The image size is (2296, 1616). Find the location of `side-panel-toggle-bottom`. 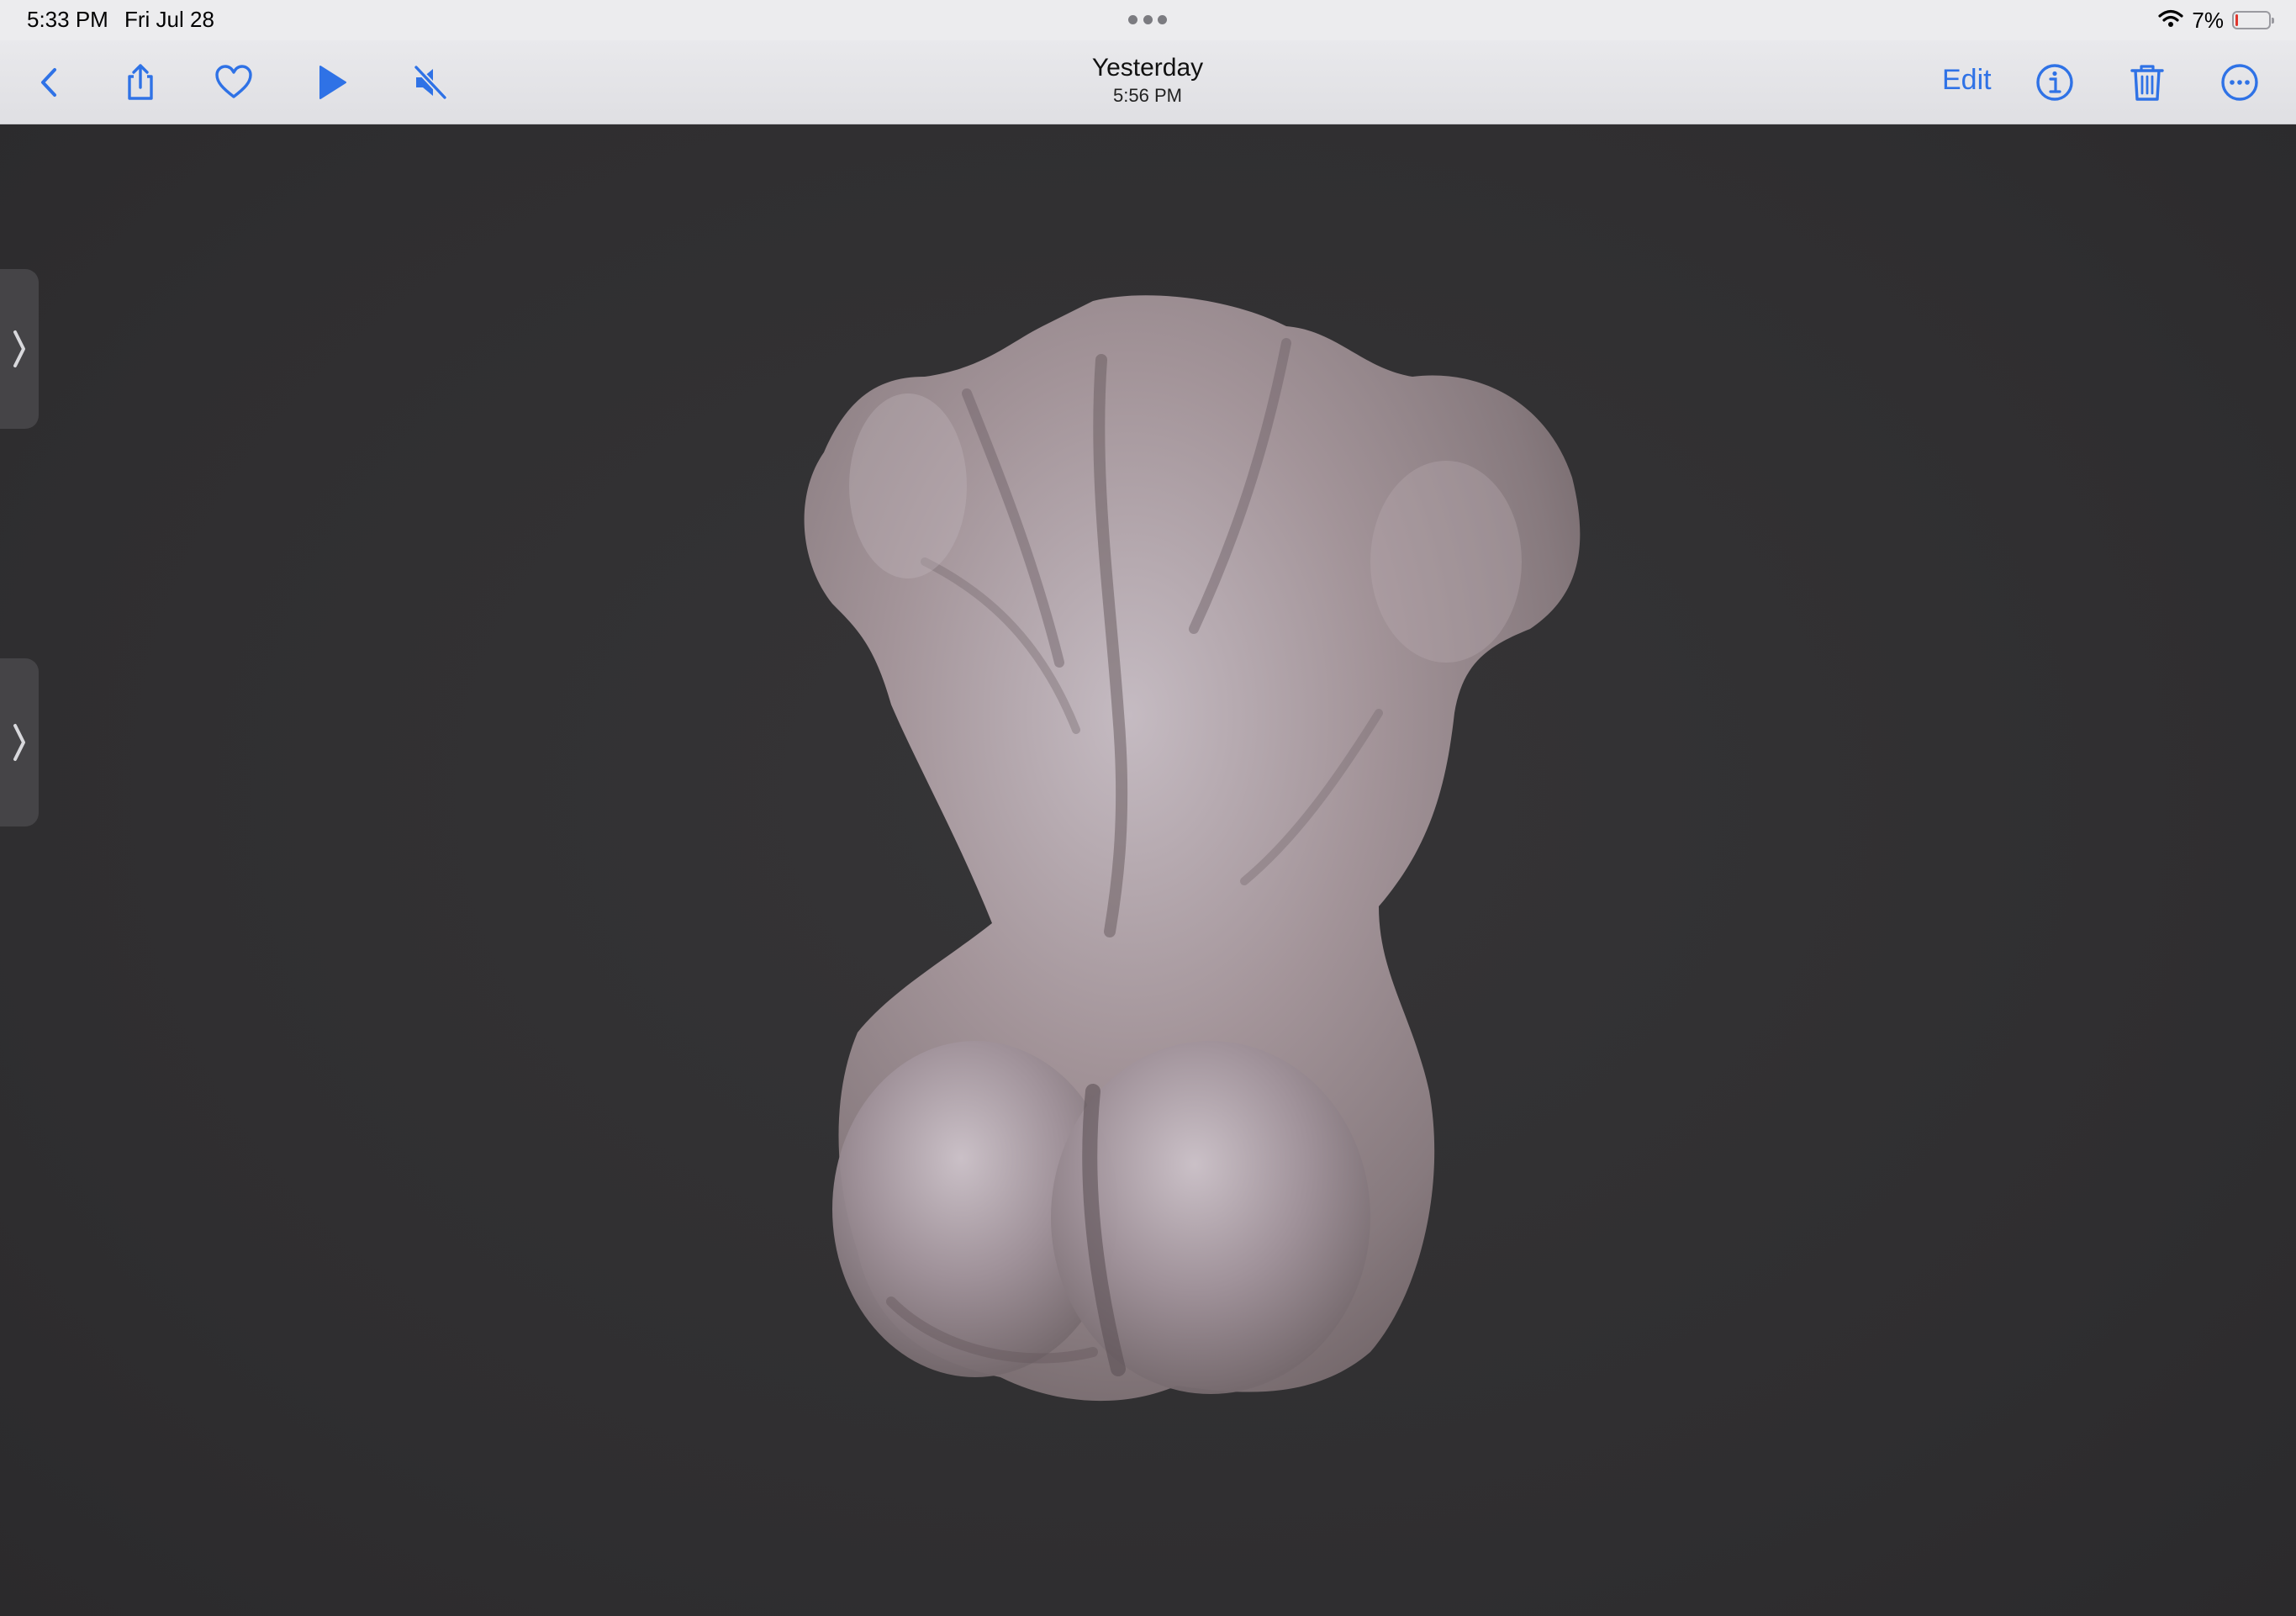

side-panel-toggle-bottom is located at coordinates (20, 742).